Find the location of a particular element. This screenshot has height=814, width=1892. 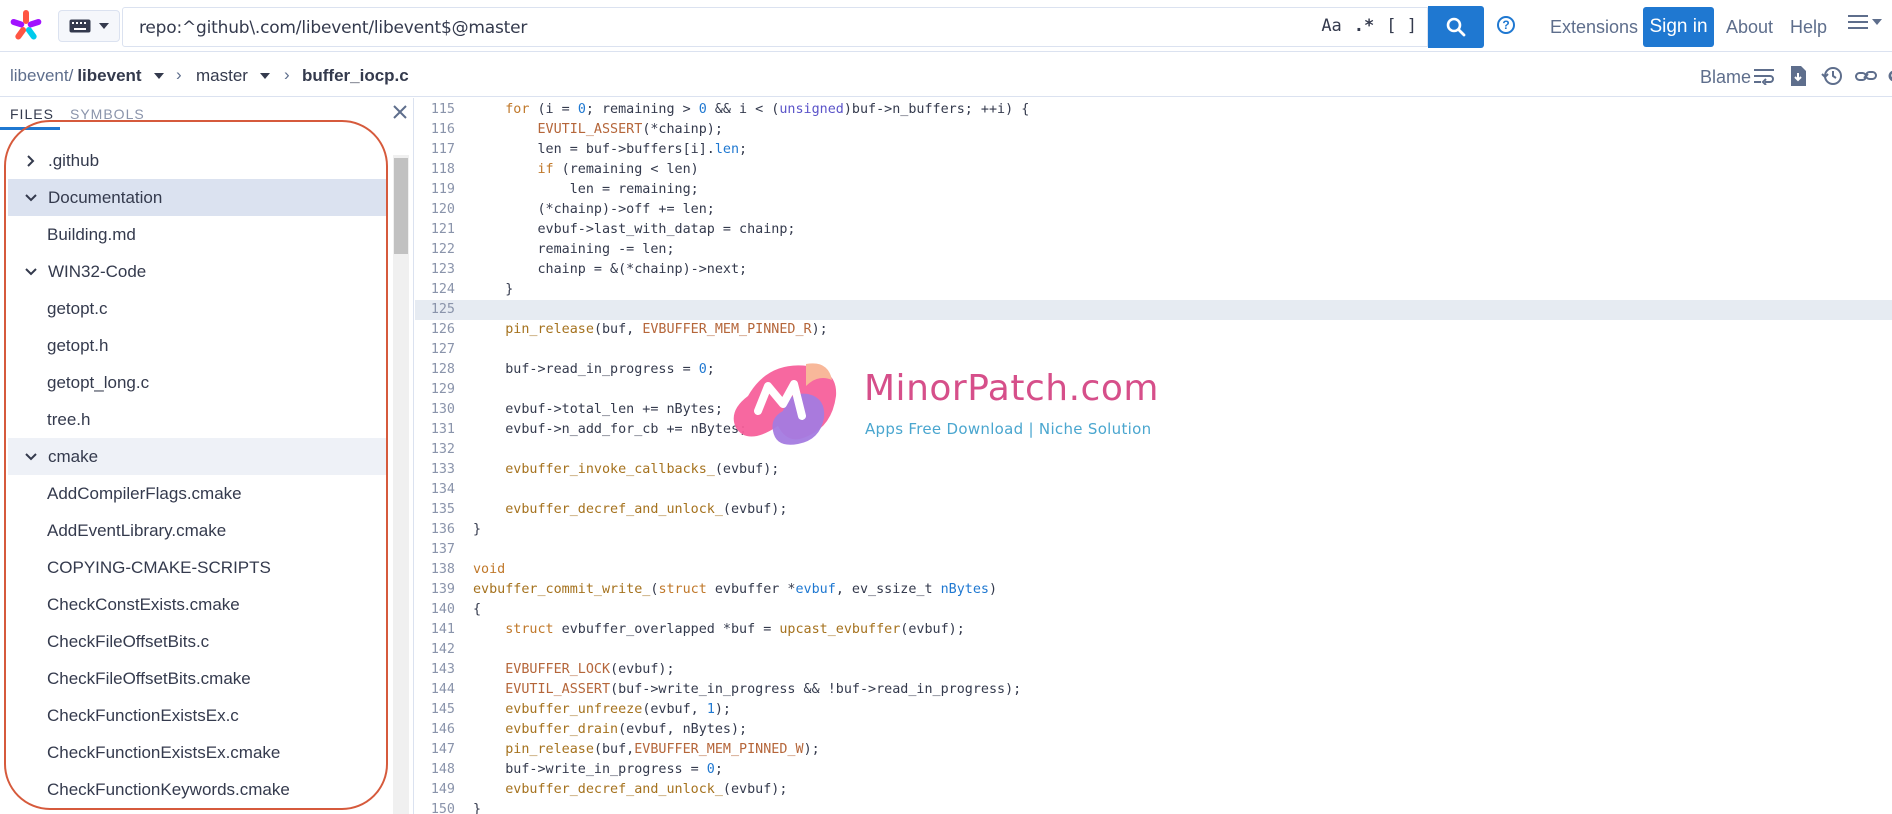

tree-file: Building.md is located at coordinates (198, 234).